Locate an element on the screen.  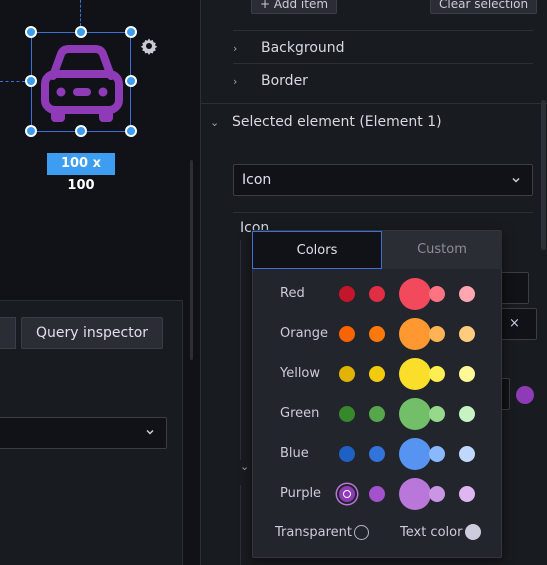
resize-handle-bottom is located at coordinates (81, 131).